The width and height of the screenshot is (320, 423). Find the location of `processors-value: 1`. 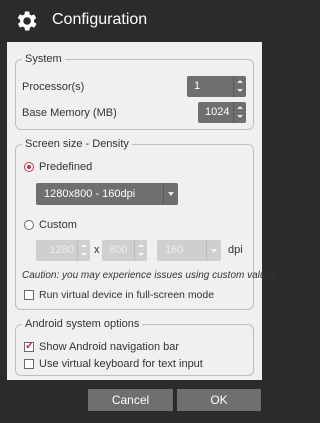

processors-value: 1 is located at coordinates (197, 86).